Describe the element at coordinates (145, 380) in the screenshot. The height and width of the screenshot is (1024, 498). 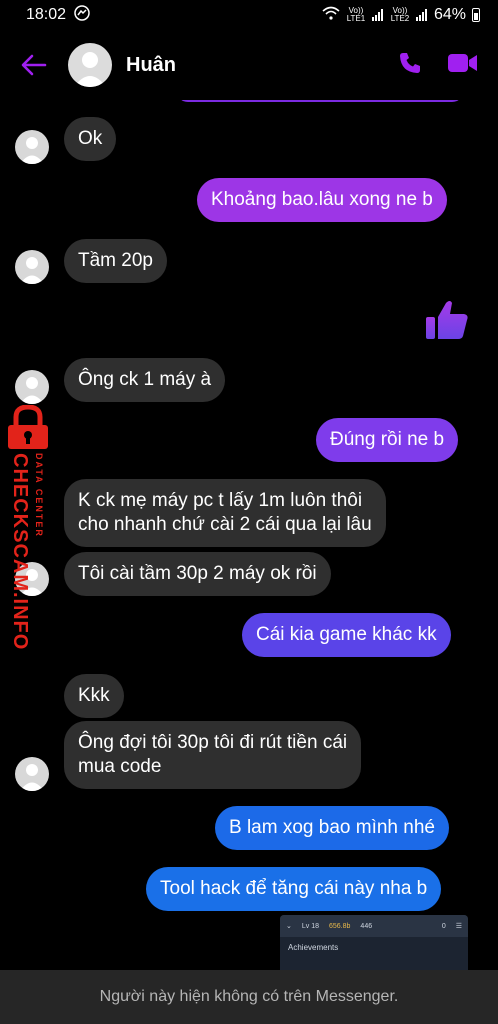
I see `message-bubble-incoming: Ông ck 1 máy à` at that location.